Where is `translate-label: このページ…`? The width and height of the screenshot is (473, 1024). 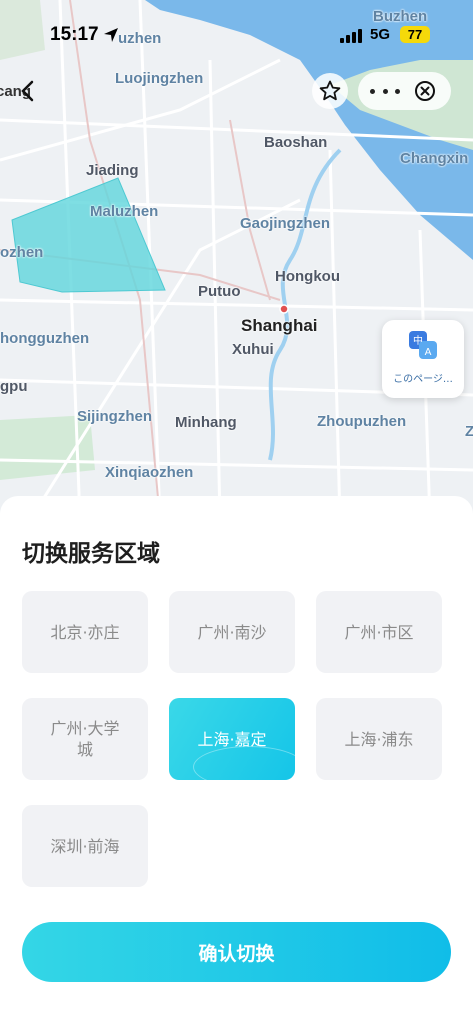 translate-label: このページ… is located at coordinates (423, 379).